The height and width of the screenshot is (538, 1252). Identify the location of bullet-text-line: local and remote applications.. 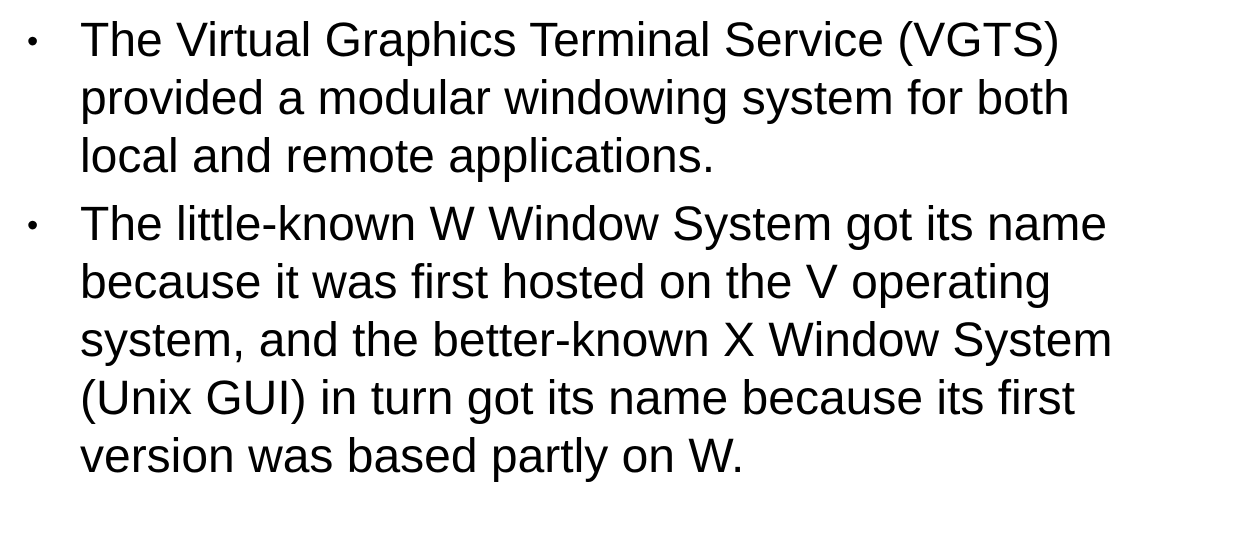
(398, 156).